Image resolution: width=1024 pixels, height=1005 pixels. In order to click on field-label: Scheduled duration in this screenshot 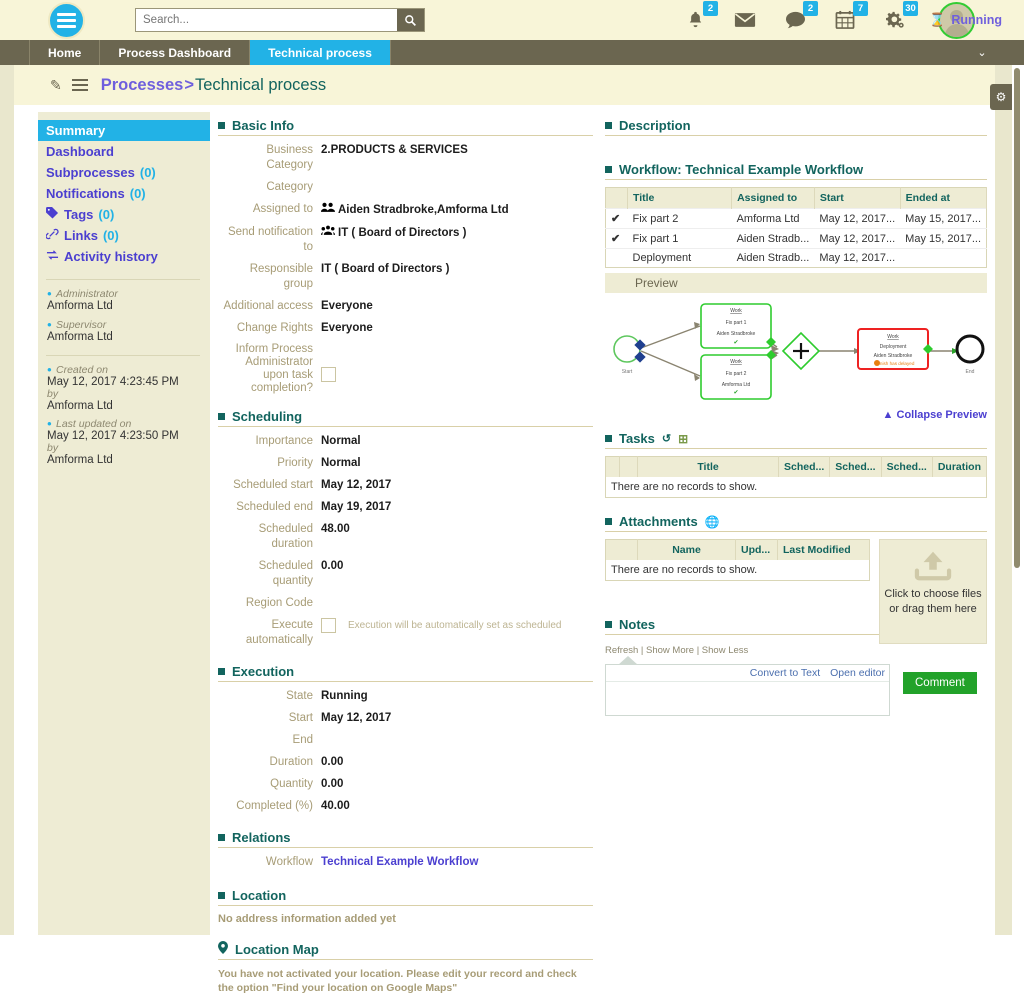, I will do `click(285, 536)`.